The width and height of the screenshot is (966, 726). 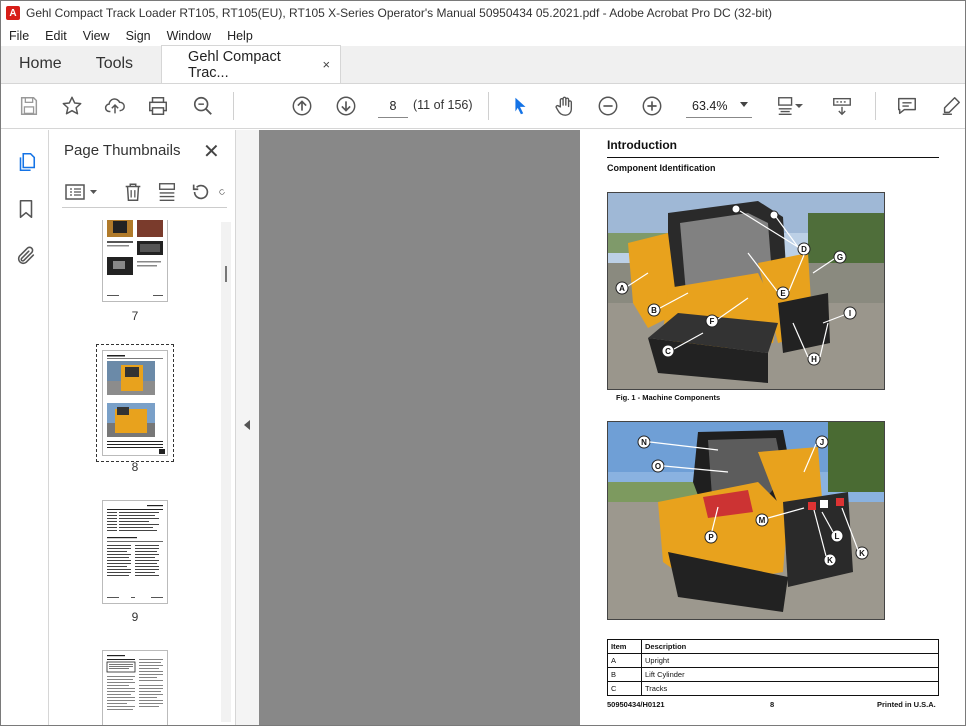 I want to click on rotate-clockwise-icon, so click(x=222, y=192).